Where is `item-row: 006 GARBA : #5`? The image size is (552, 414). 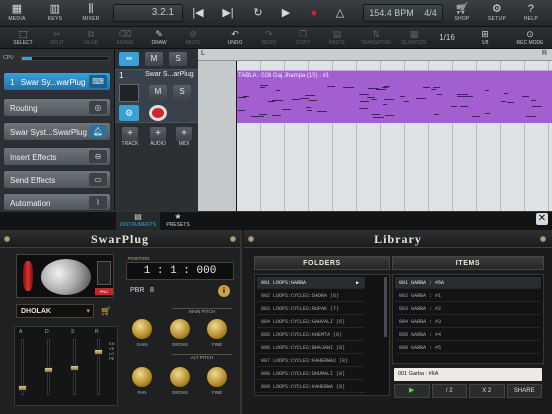
item-row: 006 GARBA : #5 is located at coordinates (468, 348).